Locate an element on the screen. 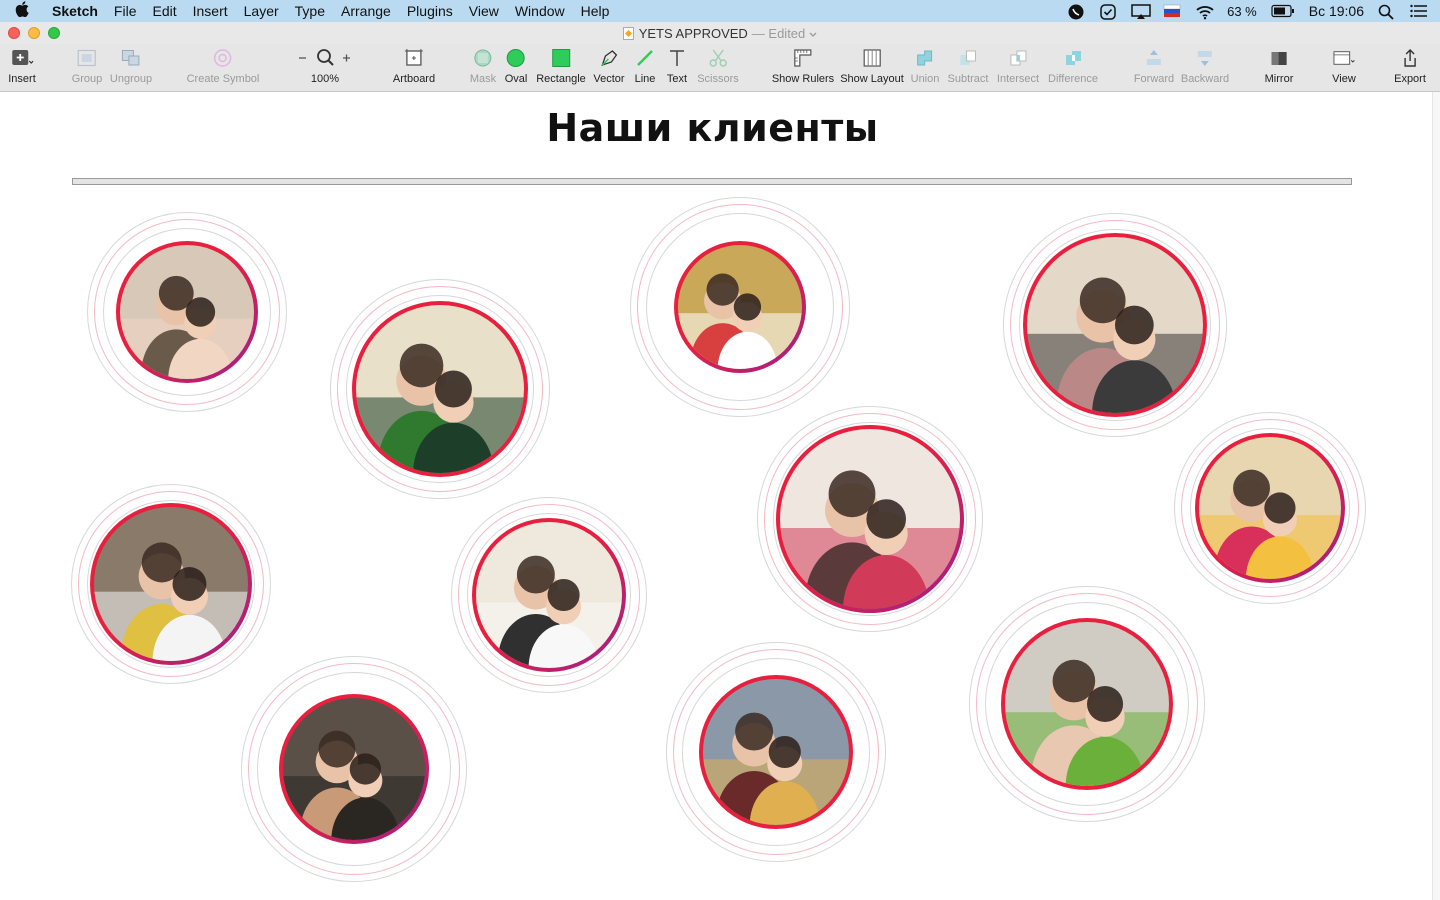 Image resolution: width=1440 pixels, height=900 pixels. union-label: Union is located at coordinates (925, 79).